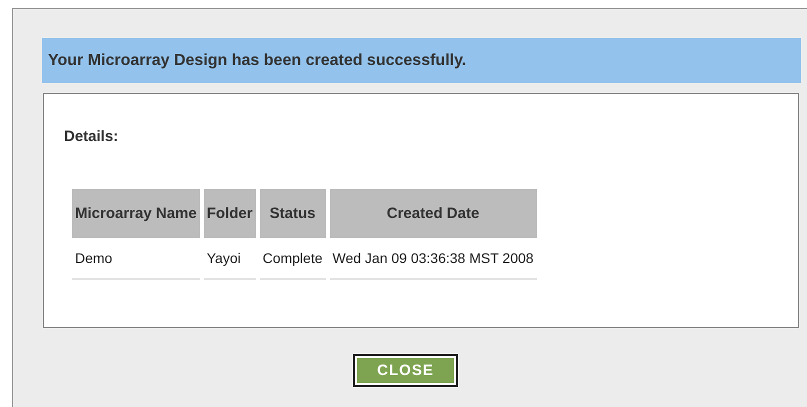 This screenshot has width=807, height=407. I want to click on close-button: CLOSE, so click(405, 370).